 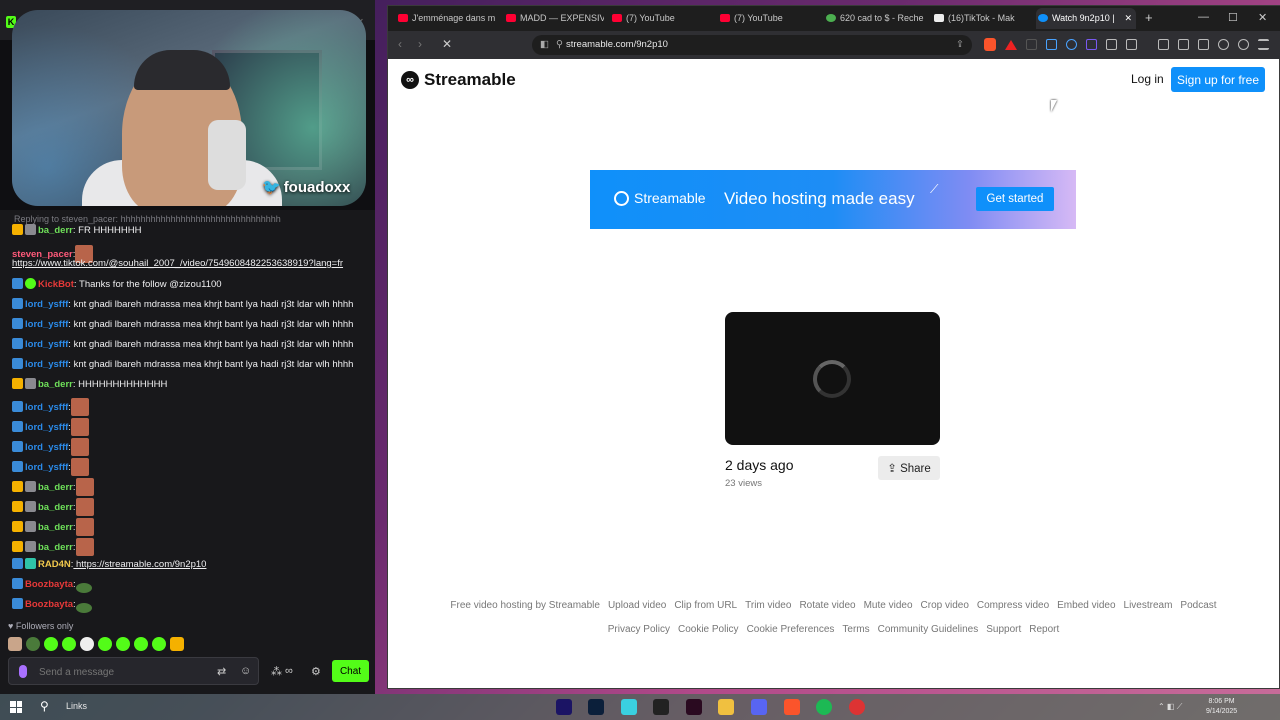 What do you see at coordinates (1051, 44) in the screenshot?
I see `audio-icon` at bounding box center [1051, 44].